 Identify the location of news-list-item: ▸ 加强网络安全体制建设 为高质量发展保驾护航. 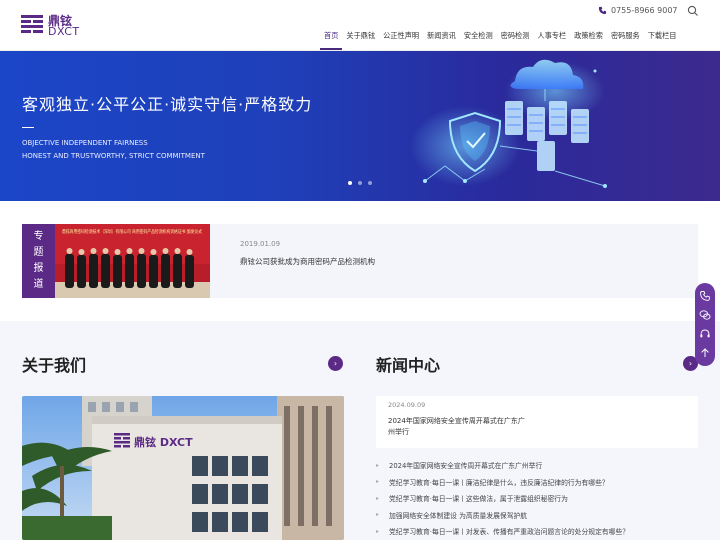
(537, 515).